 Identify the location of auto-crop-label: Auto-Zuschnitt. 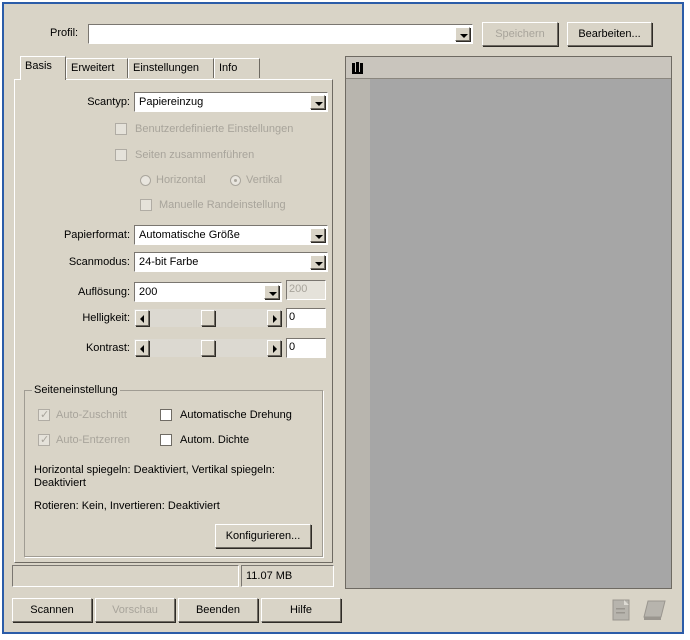
(91, 415).